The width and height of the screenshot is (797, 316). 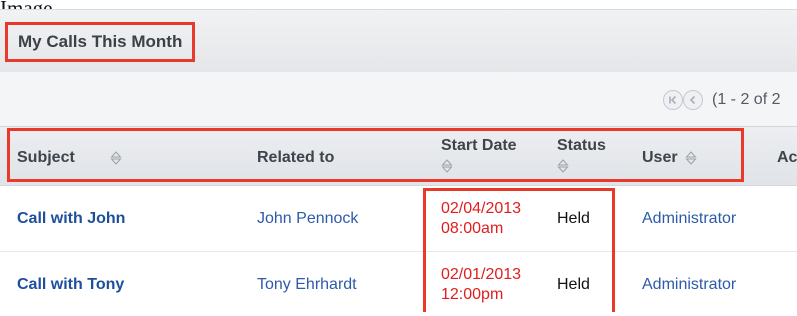 I want to click on subject-link: Call with Tony, so click(x=70, y=285).